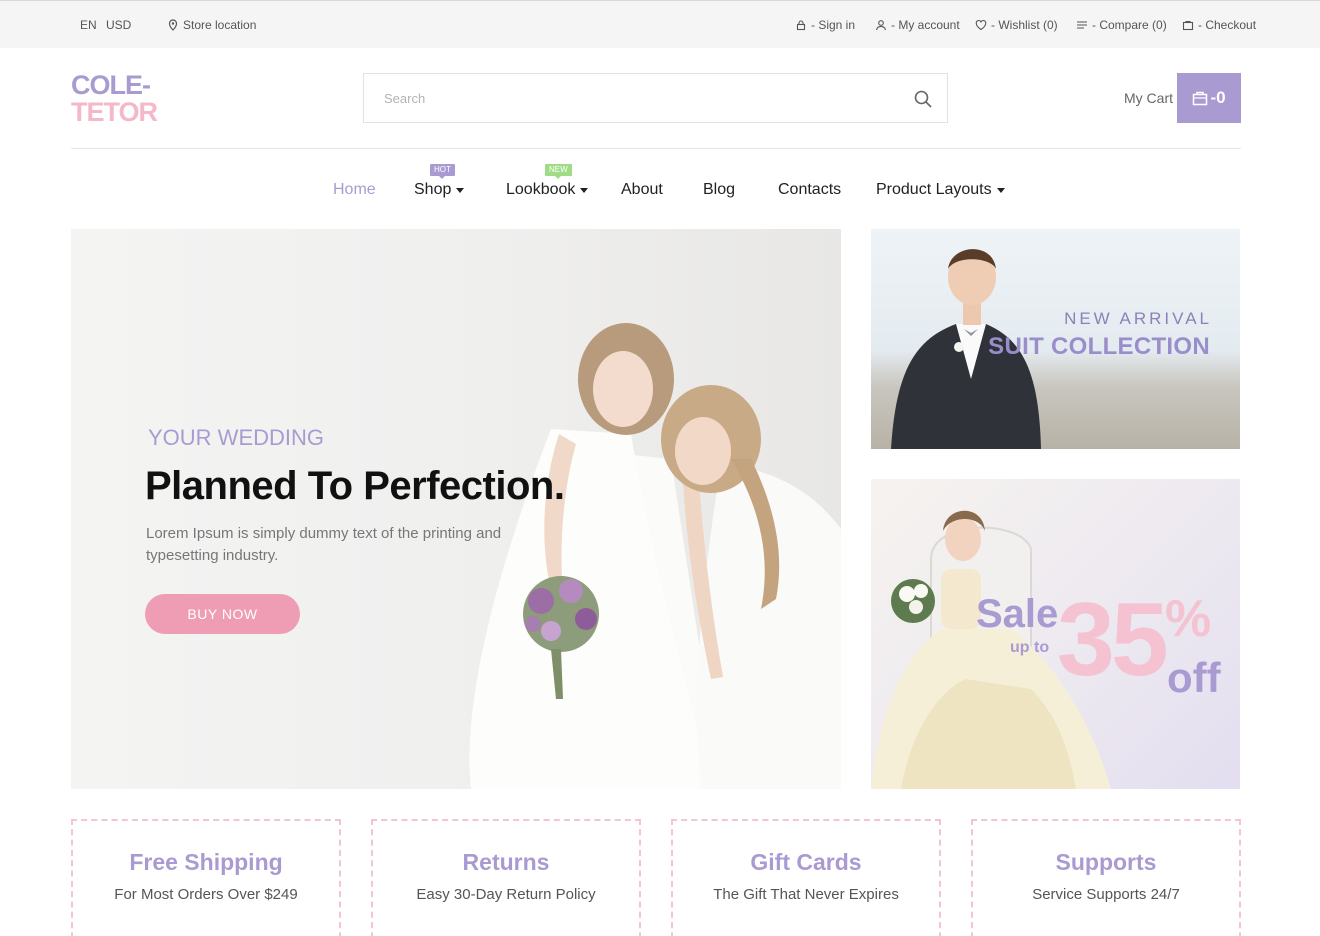  I want to click on sale-label: Sale, so click(1017, 614).